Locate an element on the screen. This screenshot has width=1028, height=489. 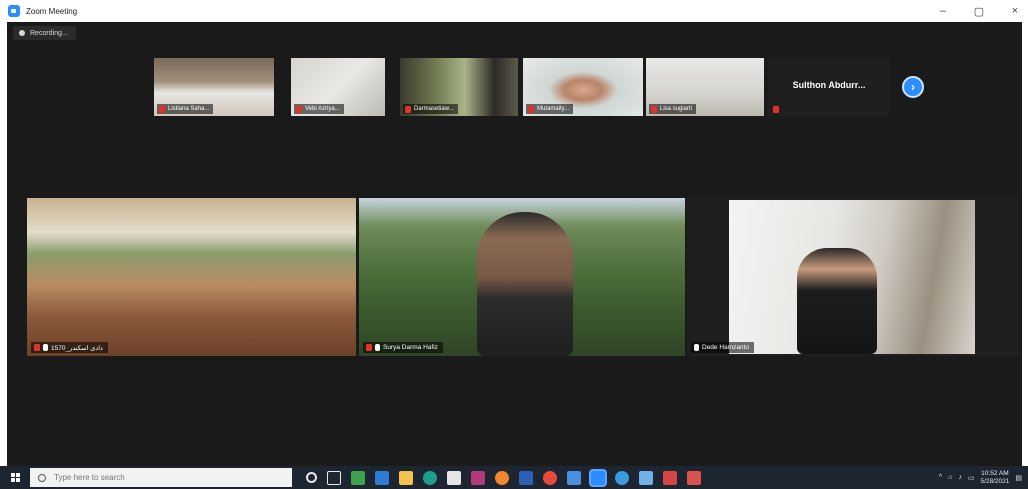
photos-icon is located at coordinates (382, 477).